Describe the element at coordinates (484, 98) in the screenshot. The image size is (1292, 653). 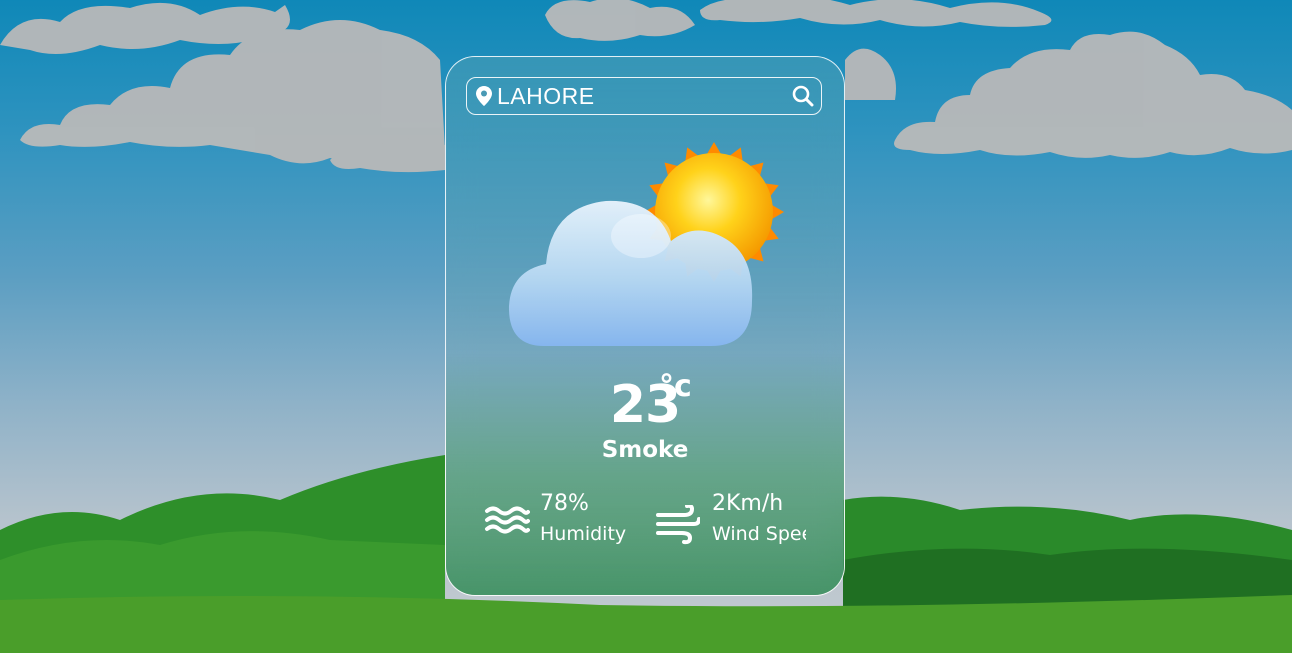
I see `map-pin-icon` at that location.